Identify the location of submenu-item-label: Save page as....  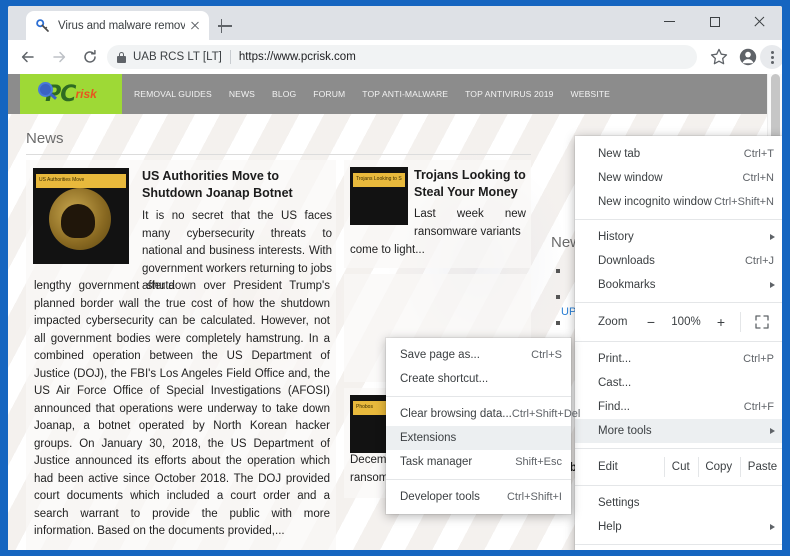
(440, 355).